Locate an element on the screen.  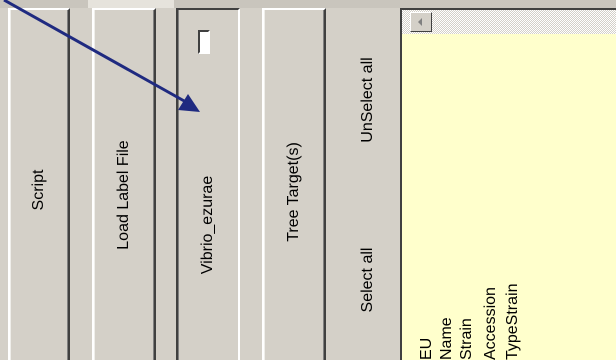
list-item: Accession is located at coordinates (491, 323).